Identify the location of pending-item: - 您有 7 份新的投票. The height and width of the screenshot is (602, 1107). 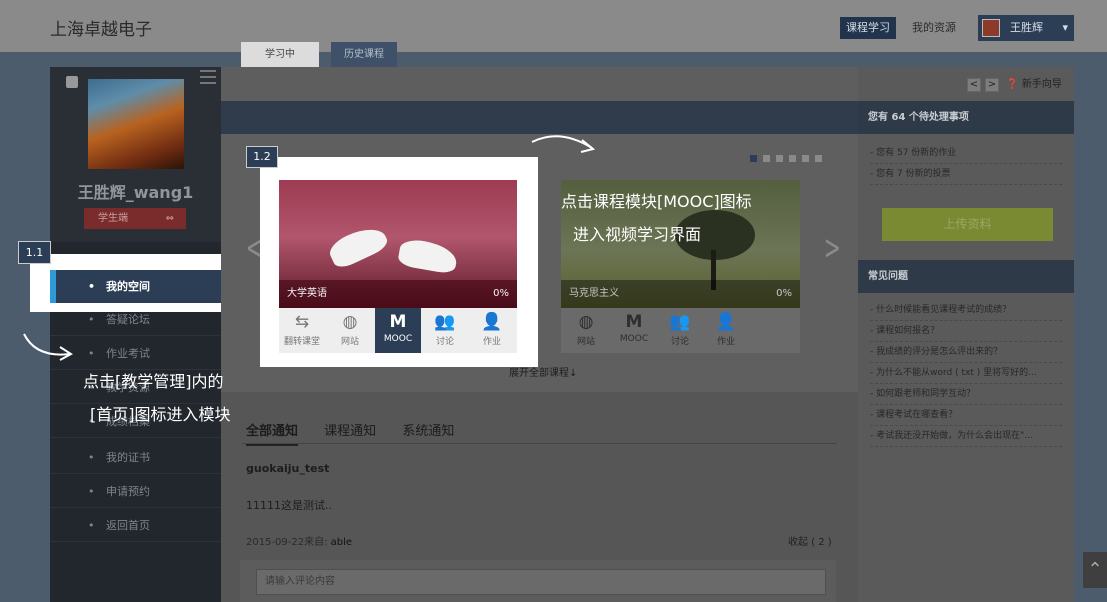
(966, 174).